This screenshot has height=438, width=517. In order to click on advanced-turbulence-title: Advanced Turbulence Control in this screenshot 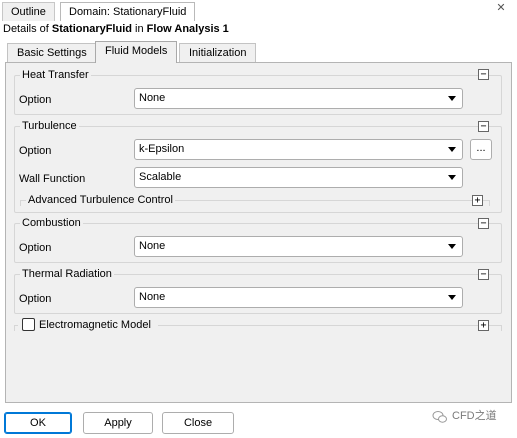, I will do `click(100, 200)`.